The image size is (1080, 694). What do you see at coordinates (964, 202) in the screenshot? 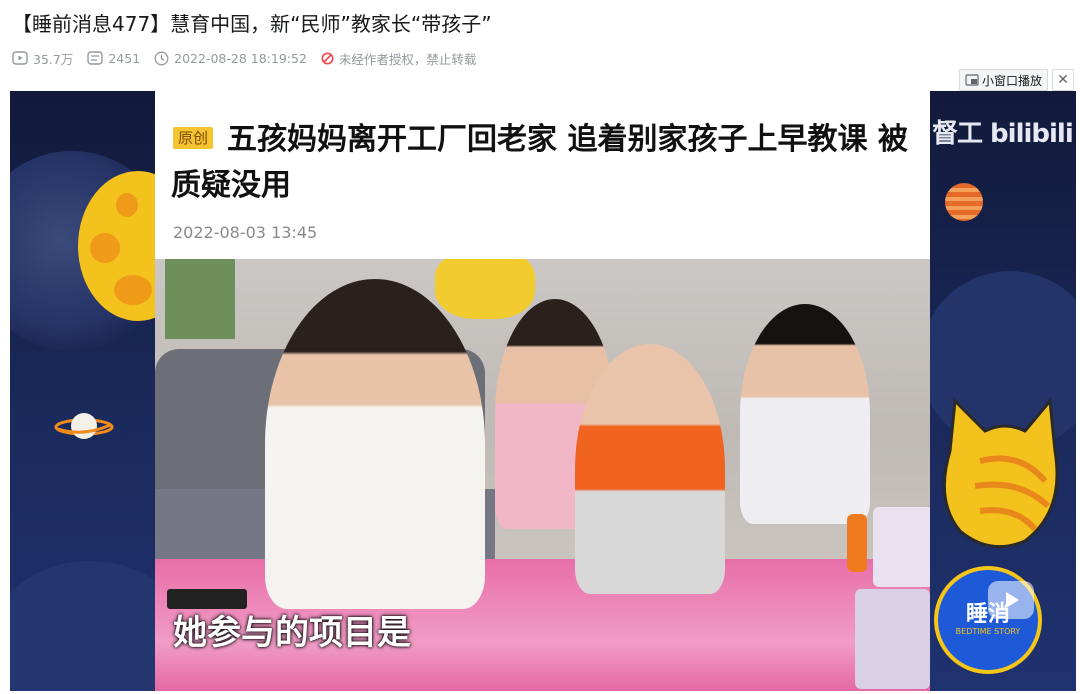
I see `planet-icon` at bounding box center [964, 202].